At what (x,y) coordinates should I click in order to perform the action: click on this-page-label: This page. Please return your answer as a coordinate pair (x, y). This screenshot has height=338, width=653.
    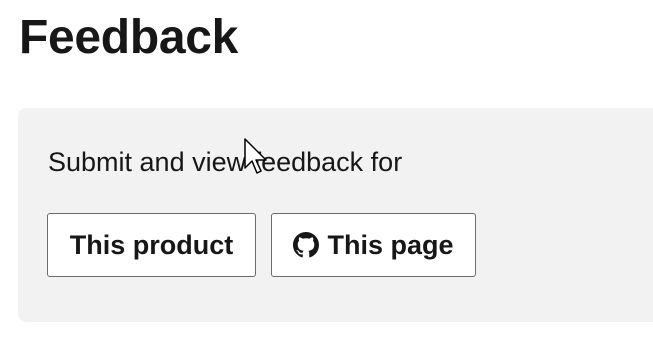
    Looking at the image, I should click on (390, 244).